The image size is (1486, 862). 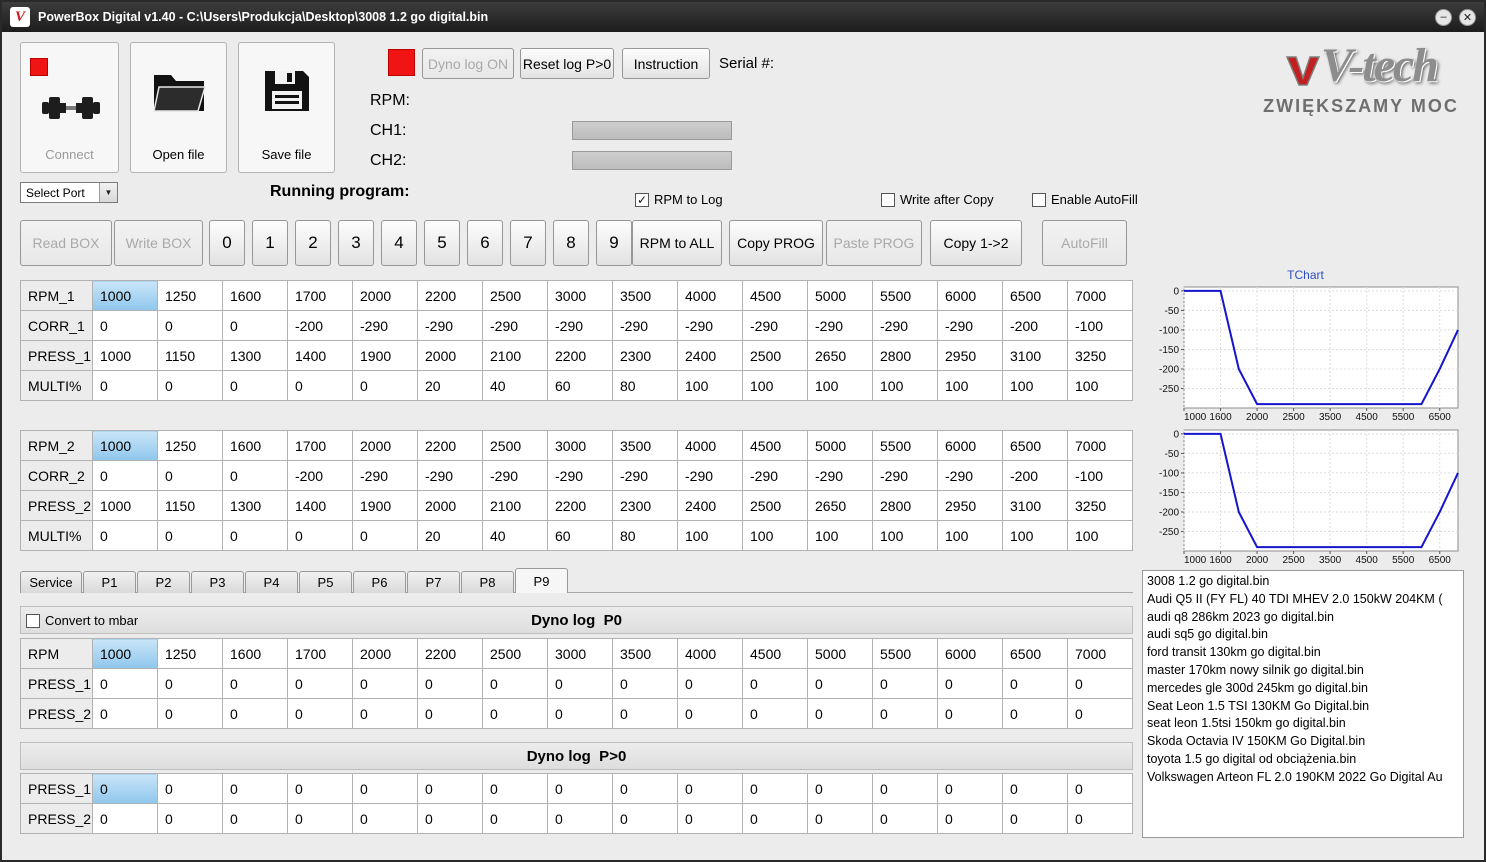 I want to click on cell-press_1-4: 0, so click(x=385, y=788).